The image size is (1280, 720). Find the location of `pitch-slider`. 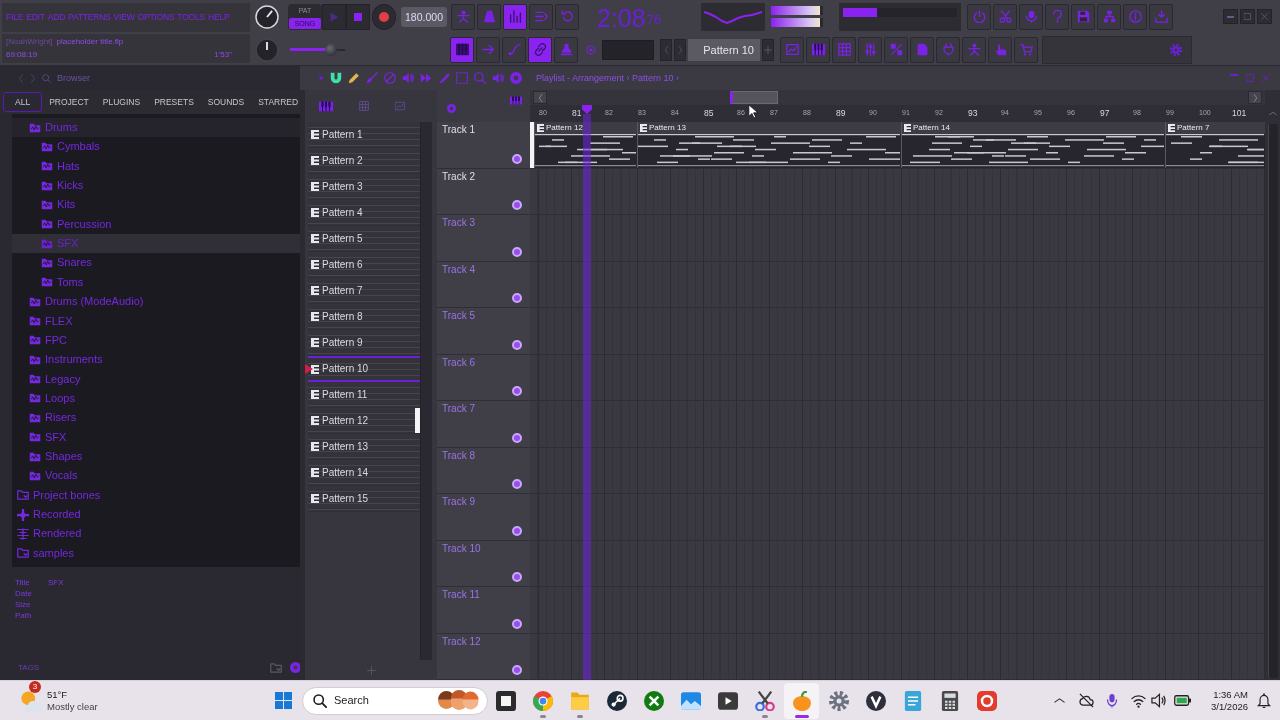

pitch-slider is located at coordinates (317, 49).